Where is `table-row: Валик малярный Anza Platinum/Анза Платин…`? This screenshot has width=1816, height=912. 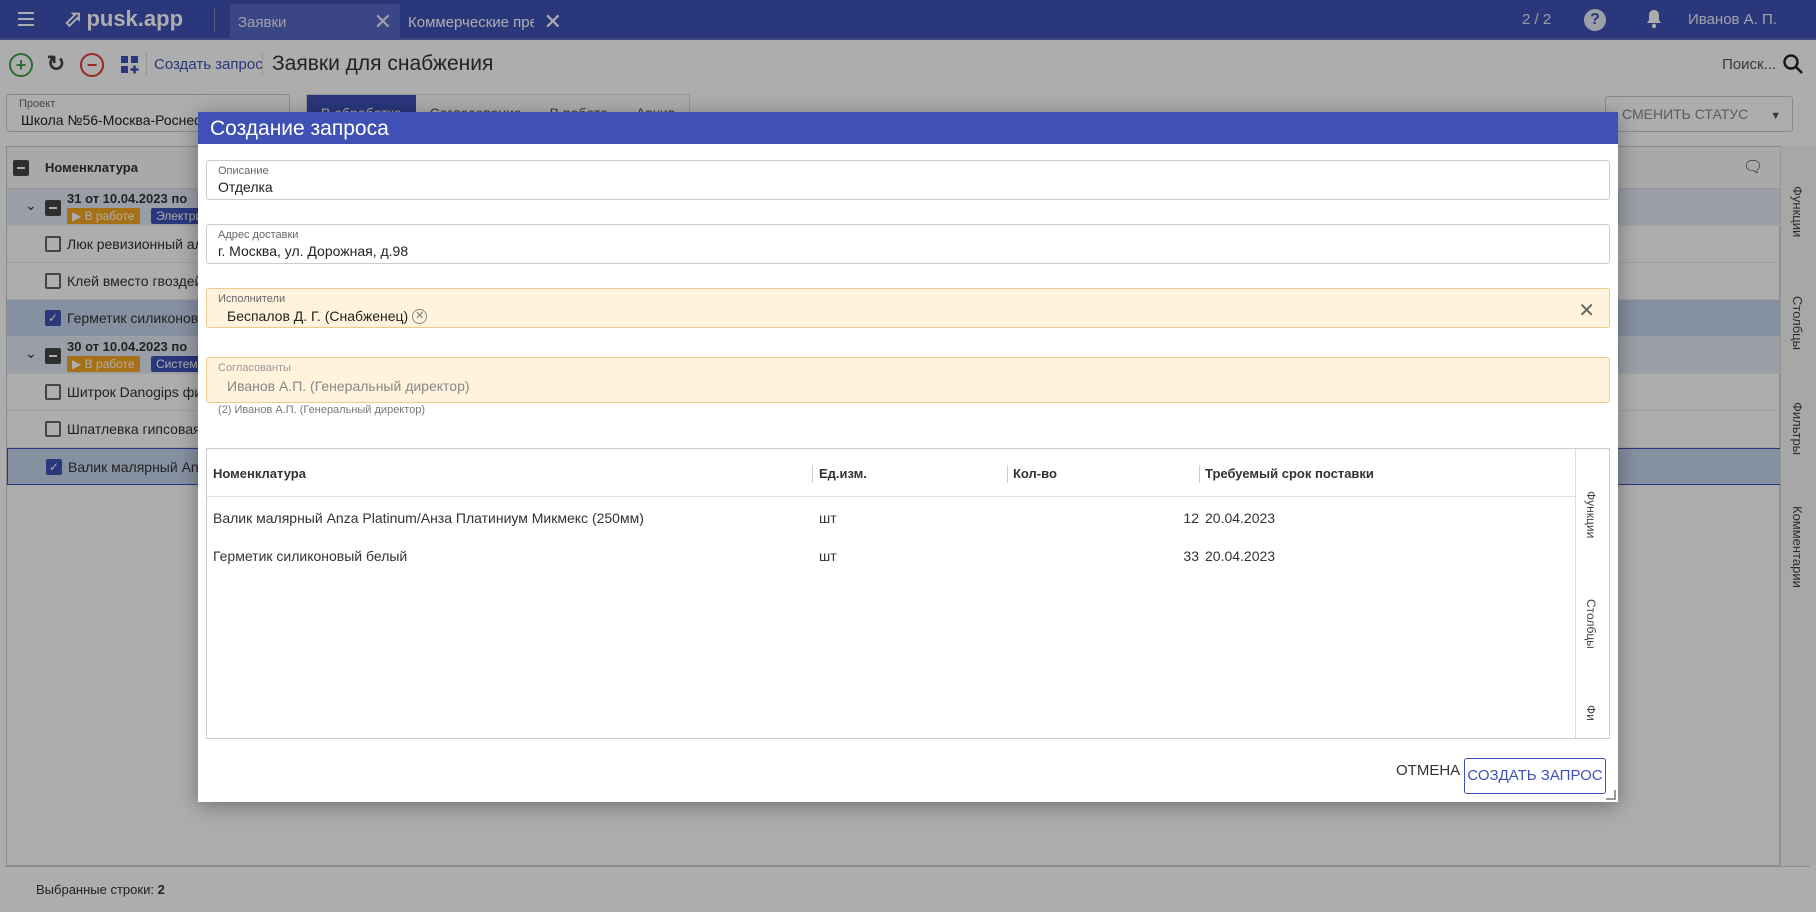 table-row: Валик малярный Anza Platinum/Анза Платин… is located at coordinates (891, 518).